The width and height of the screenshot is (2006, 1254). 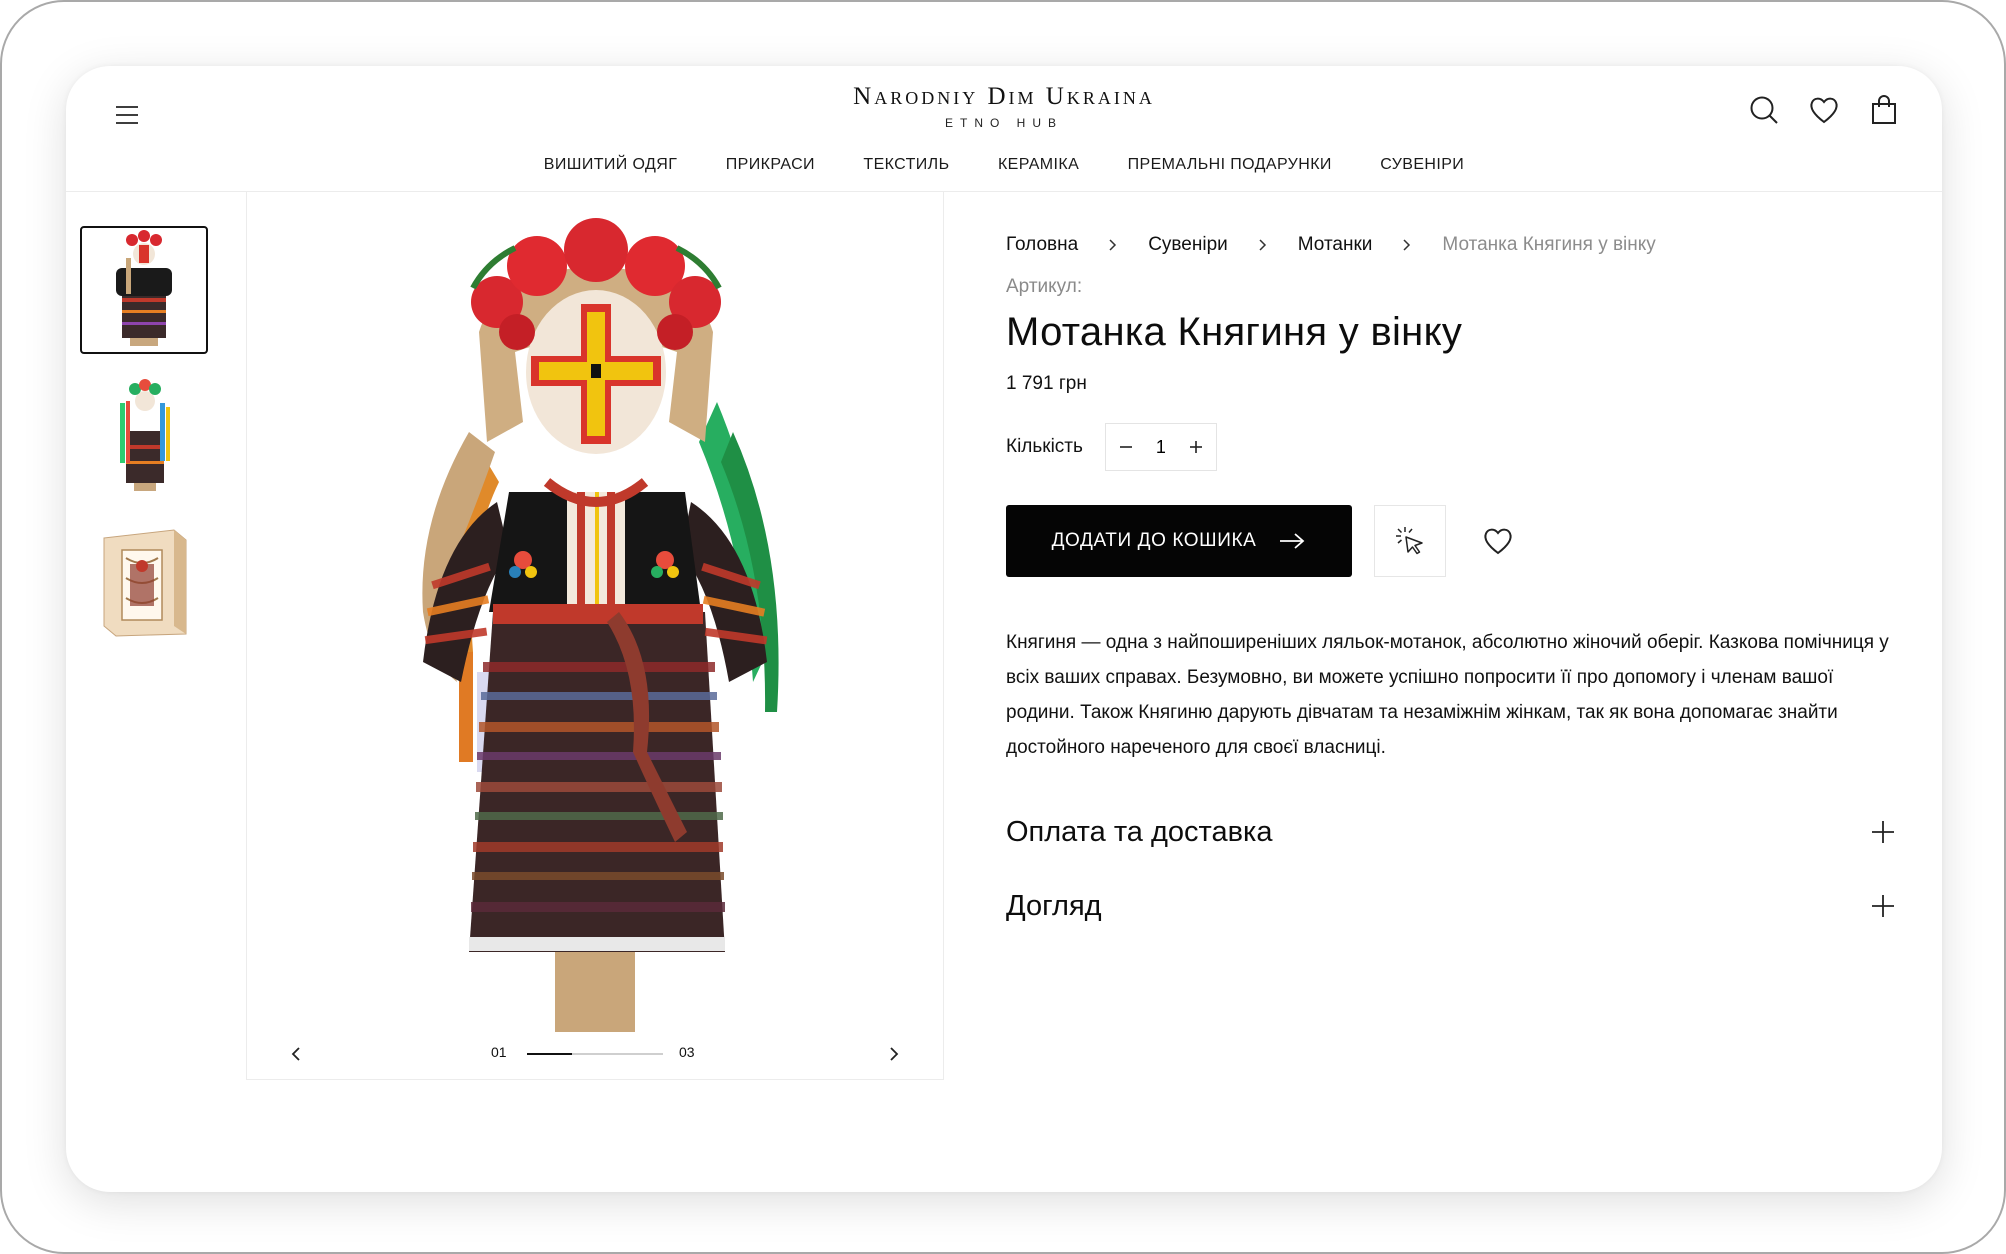 I want to click on quantity-input, so click(x=1160, y=447).